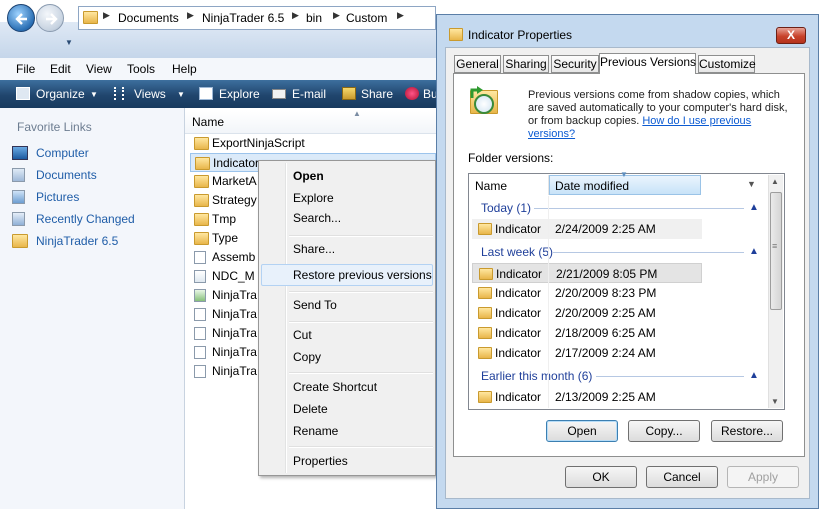 Image resolution: width=819 pixels, height=509 pixels. What do you see at coordinates (18, 219) in the screenshot?
I see `recently-changed-icon` at bounding box center [18, 219].